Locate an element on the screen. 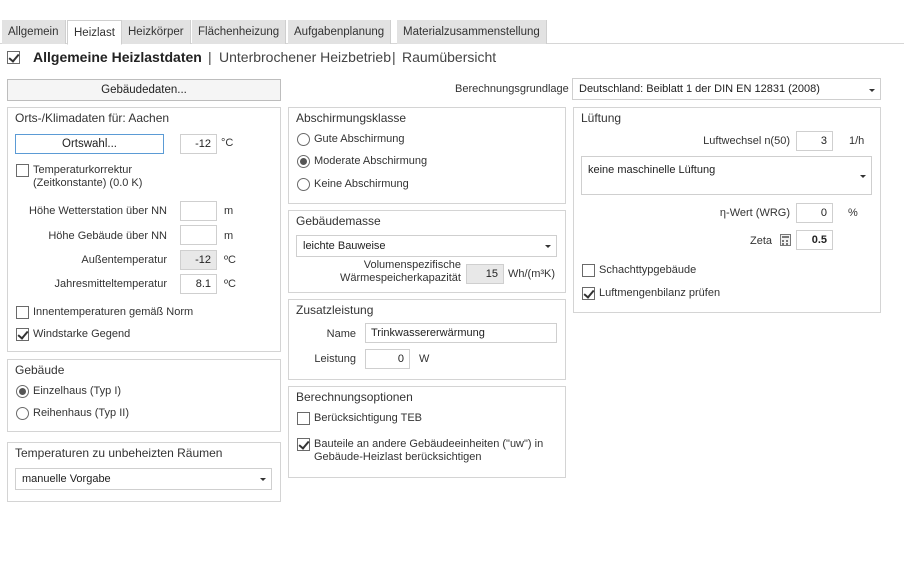 Image resolution: width=904 pixels, height=563 pixels. luftmengenbilanz-label: Luftmengenbilanz prüfen is located at coordinates (660, 293).